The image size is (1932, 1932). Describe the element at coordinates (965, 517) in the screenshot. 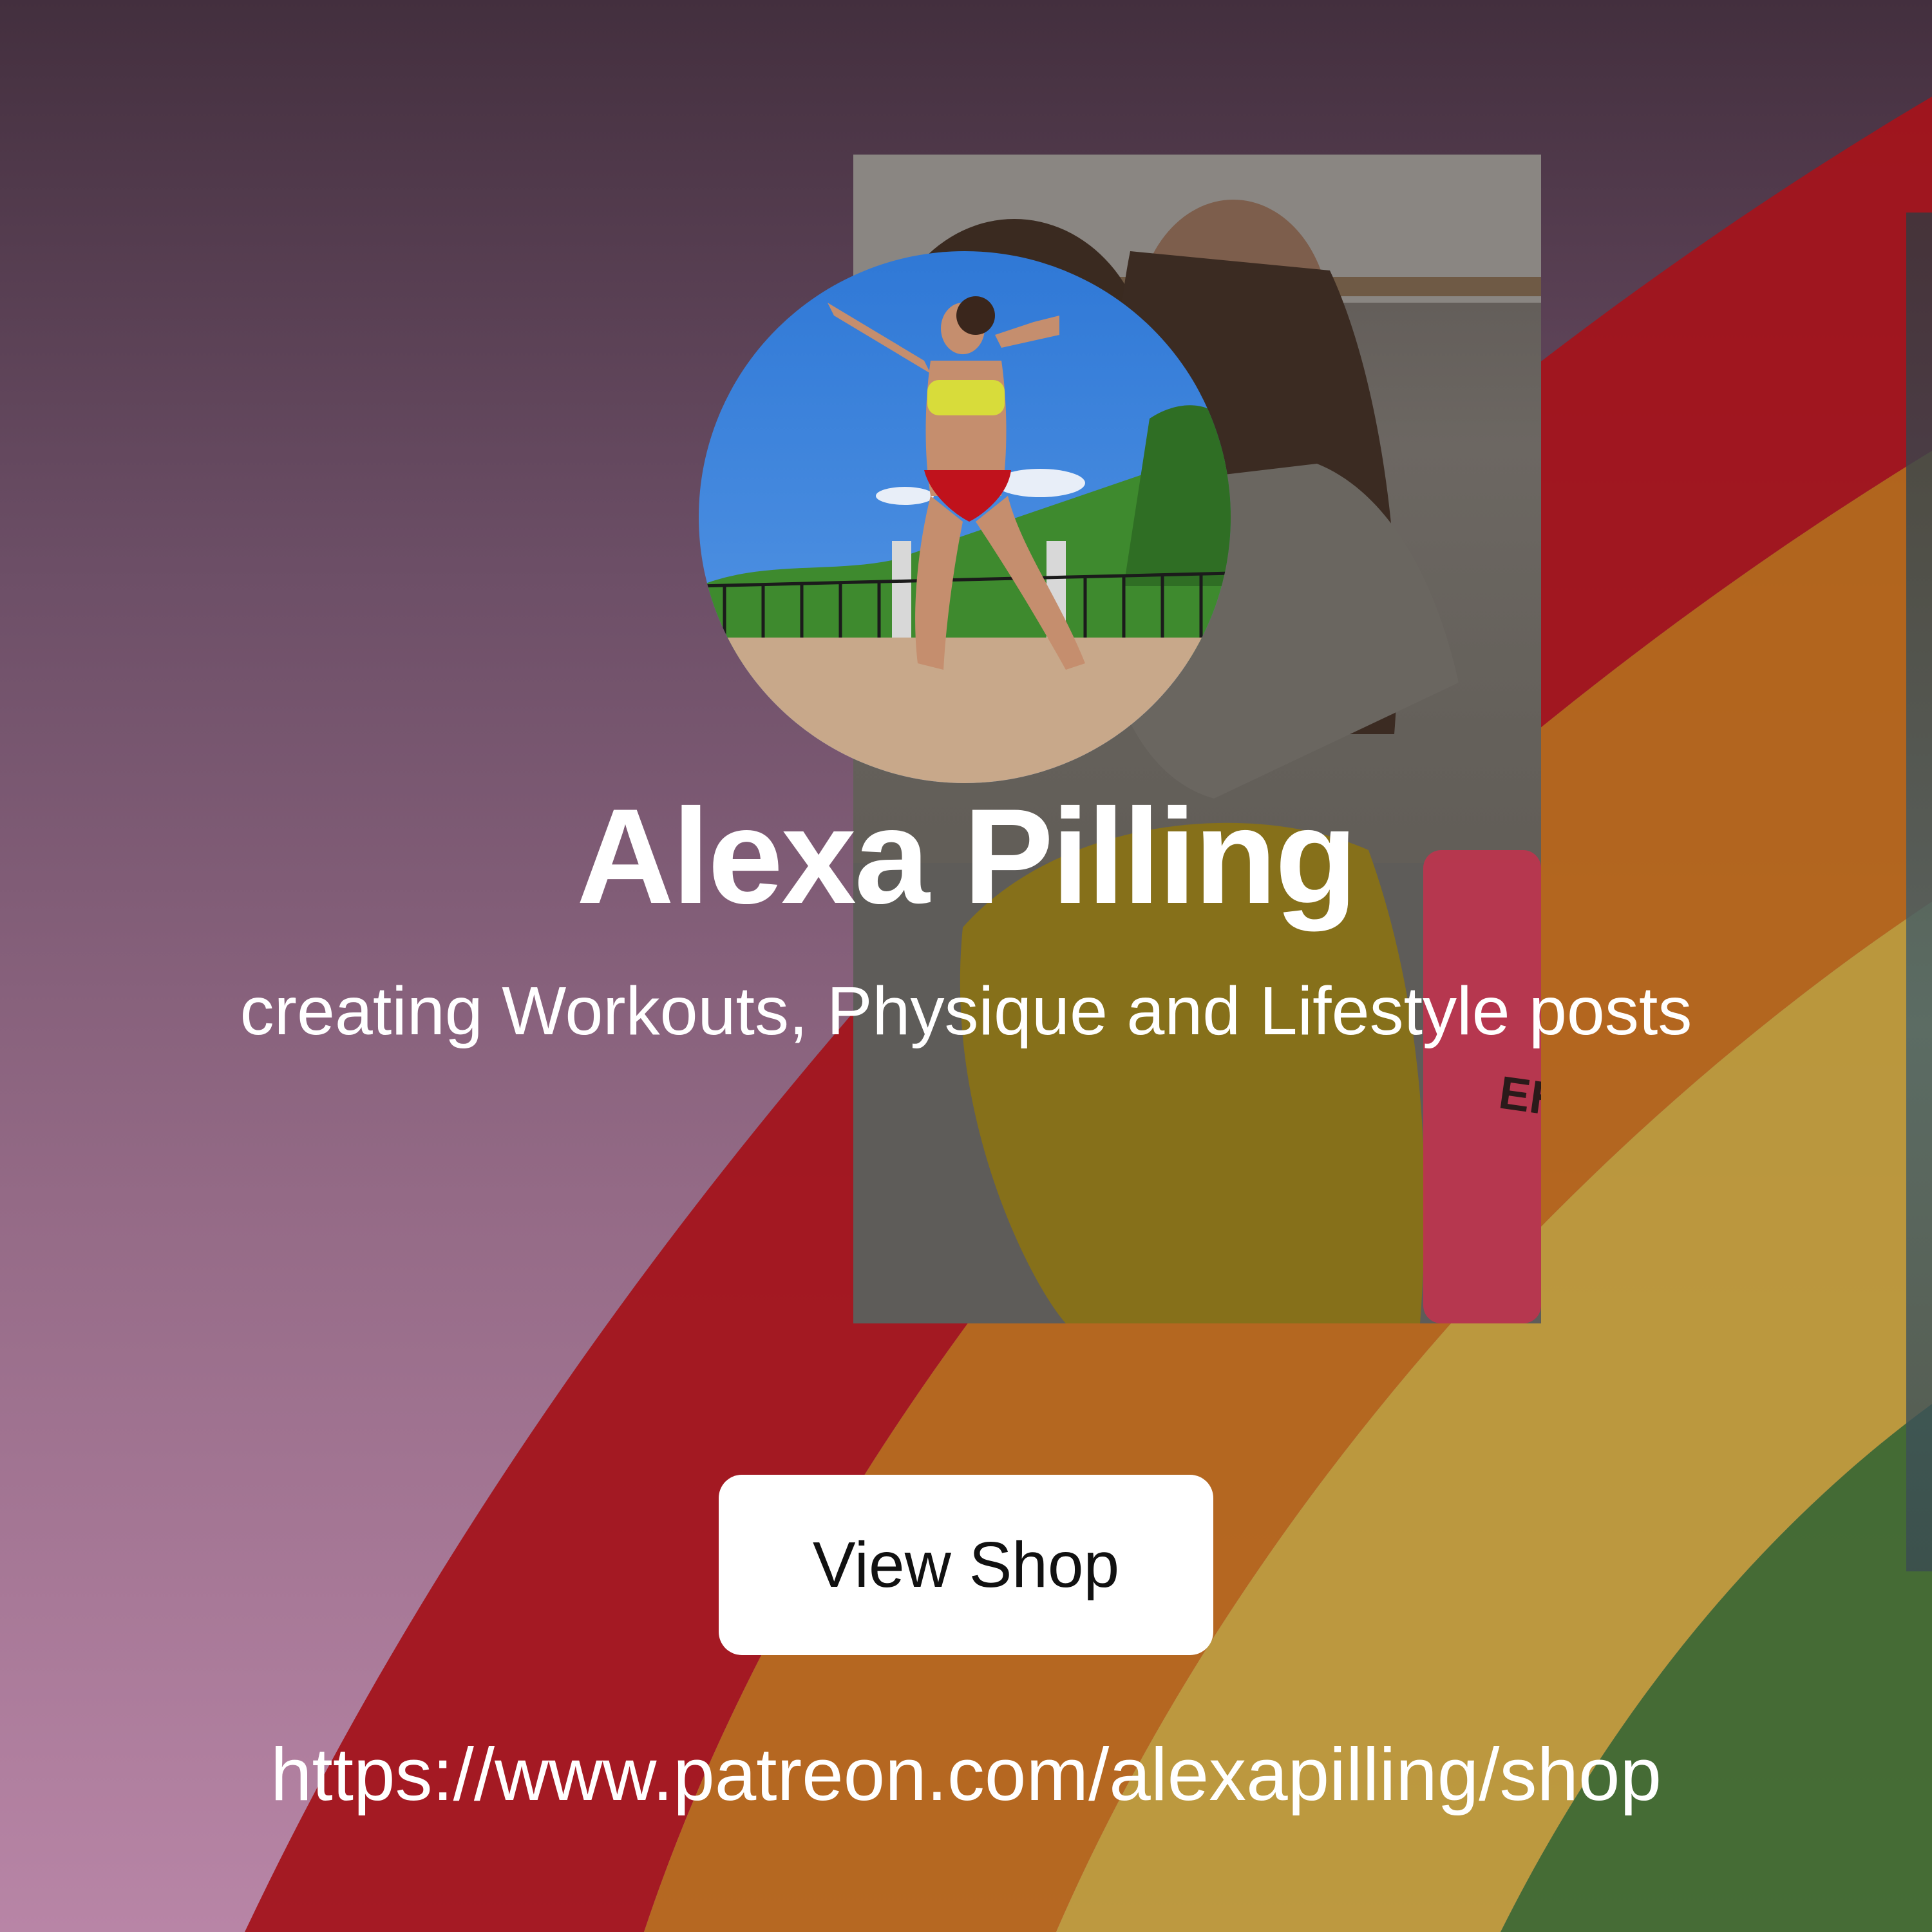

I see `avatar` at that location.